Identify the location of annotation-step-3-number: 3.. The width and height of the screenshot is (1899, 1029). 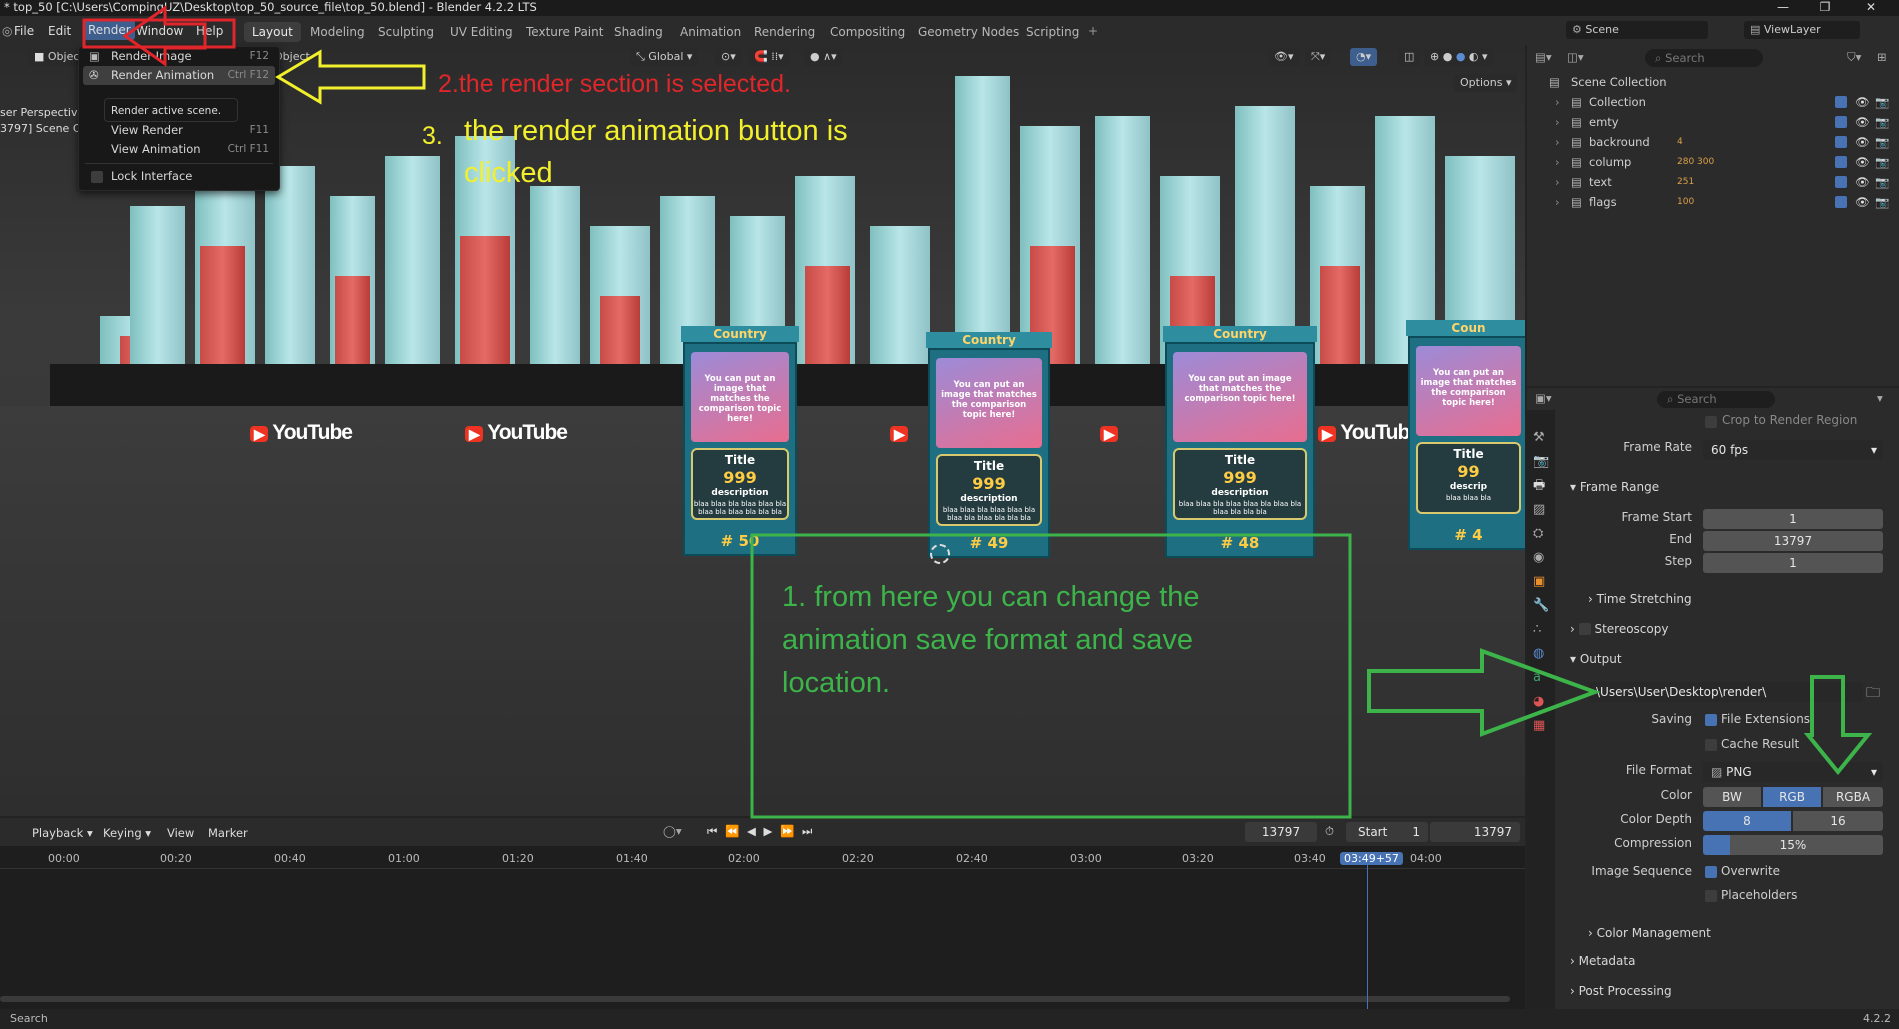
(432, 136).